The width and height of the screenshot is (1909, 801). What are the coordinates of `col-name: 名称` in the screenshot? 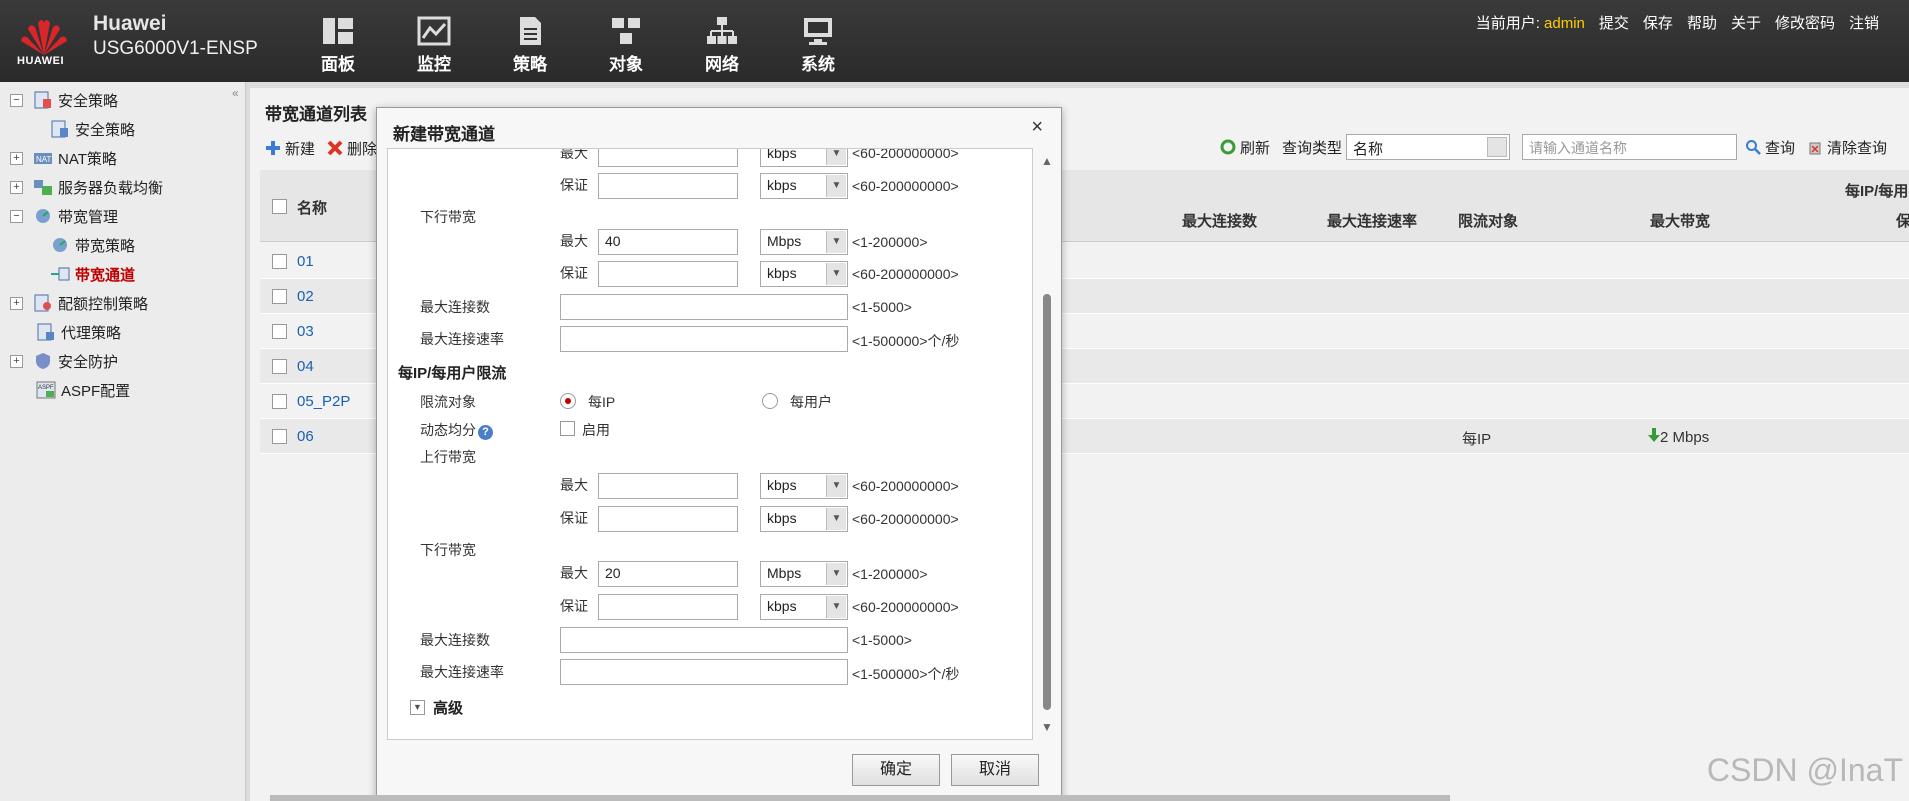 It's located at (312, 207).